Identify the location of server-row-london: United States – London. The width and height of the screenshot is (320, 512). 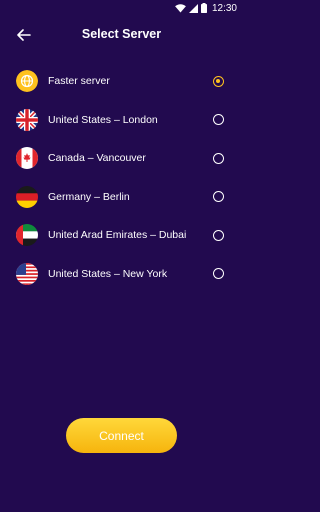
(121, 120).